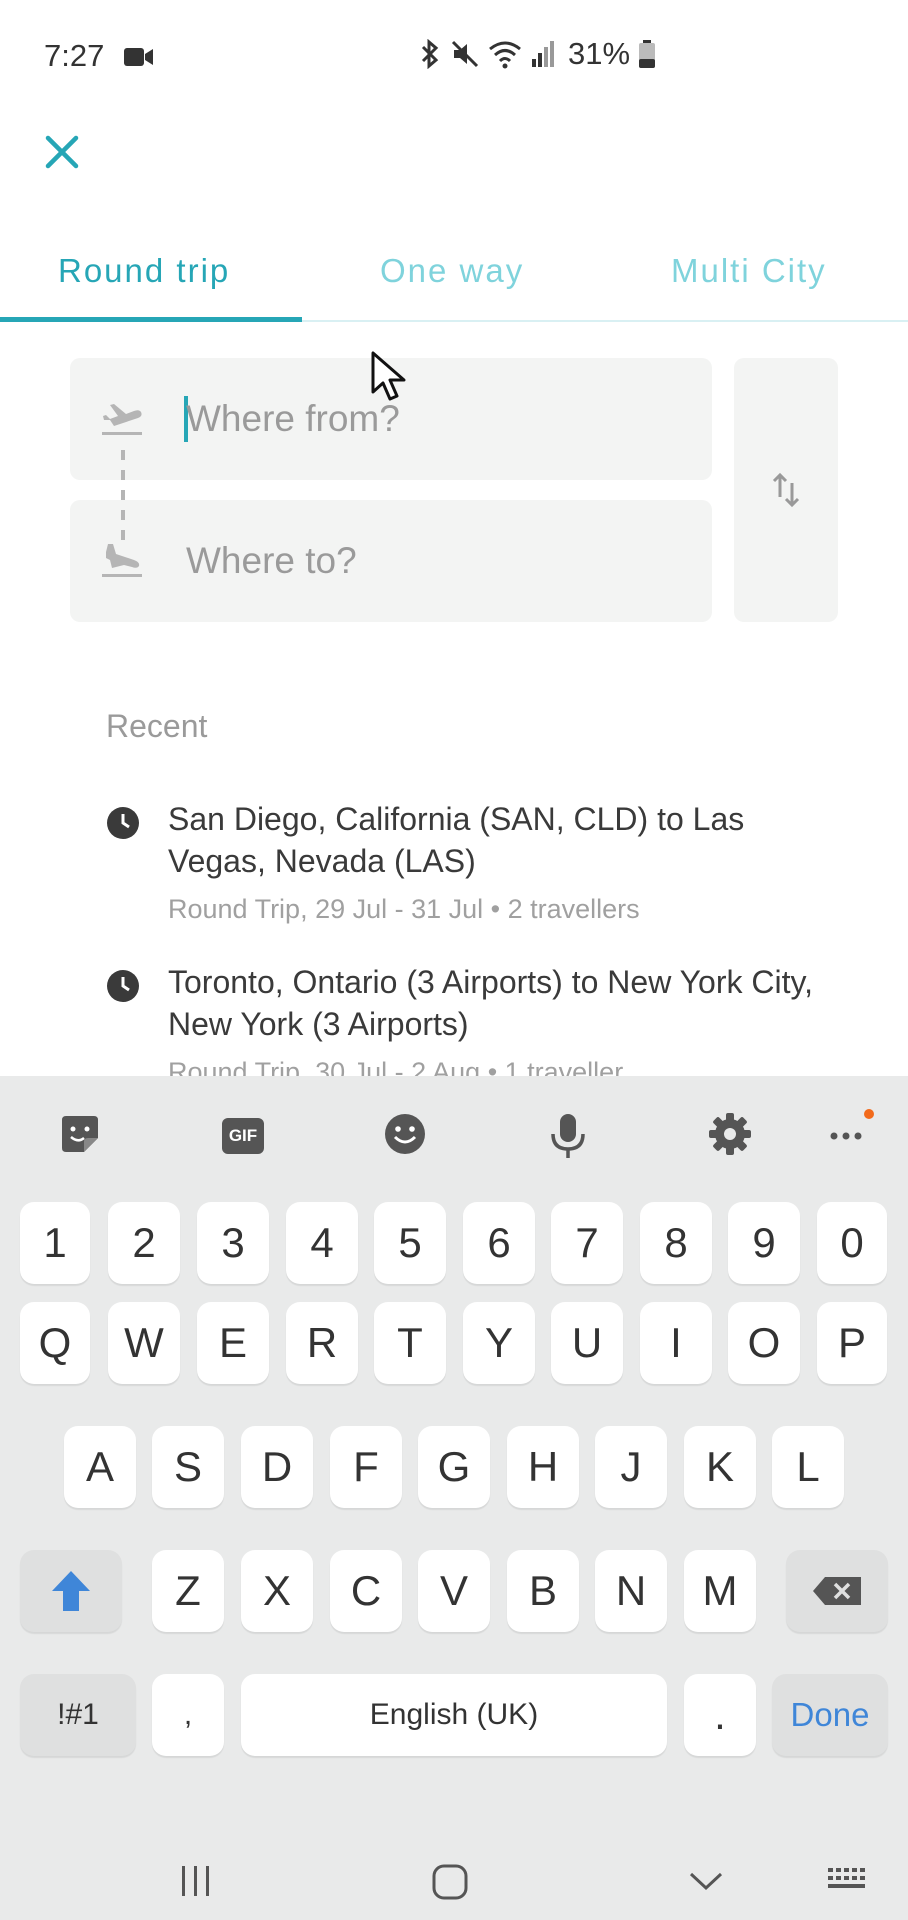 This screenshot has width=908, height=1920. What do you see at coordinates (123, 498) in the screenshot?
I see `route-connector` at bounding box center [123, 498].